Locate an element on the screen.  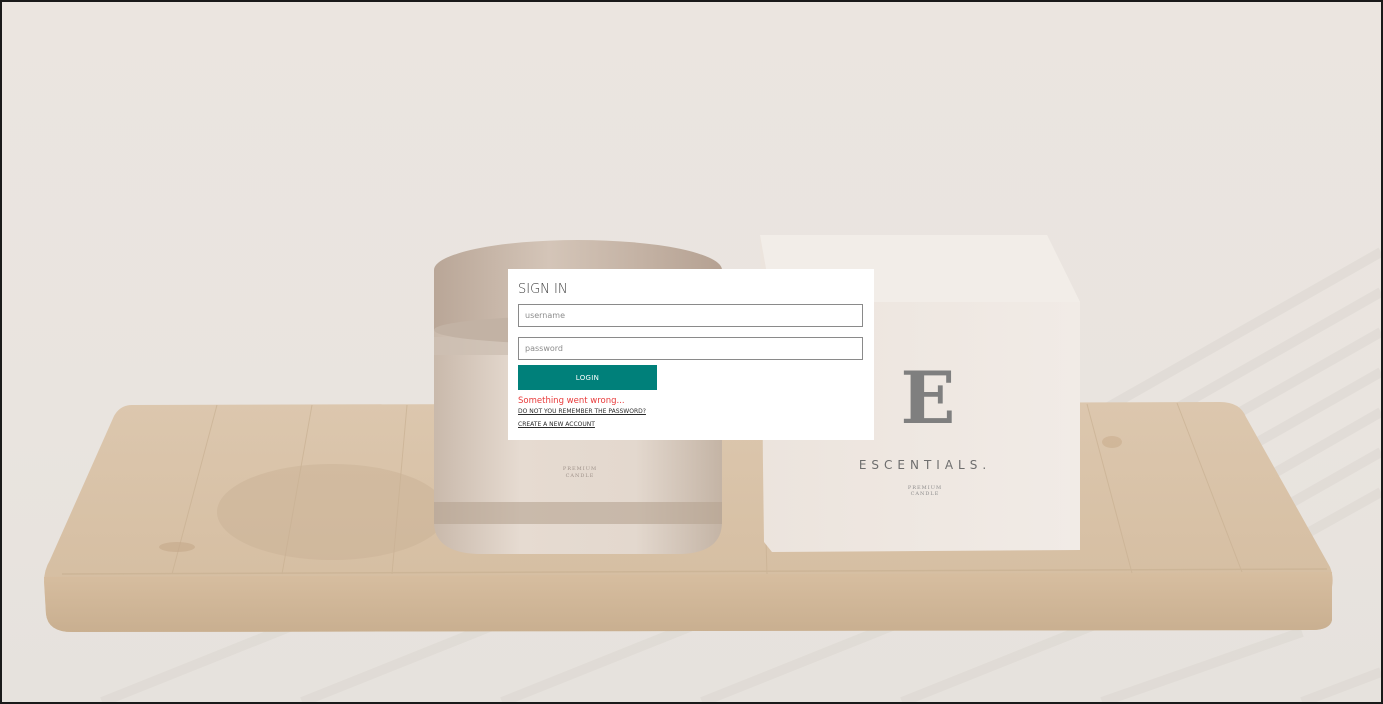
jar-caption-line2: CANDLE is located at coordinates (580, 476).